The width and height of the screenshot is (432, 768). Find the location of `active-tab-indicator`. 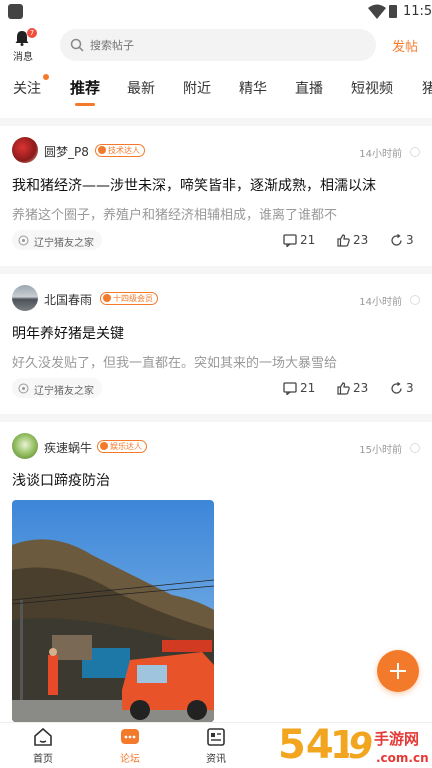

active-tab-indicator is located at coordinates (85, 104).